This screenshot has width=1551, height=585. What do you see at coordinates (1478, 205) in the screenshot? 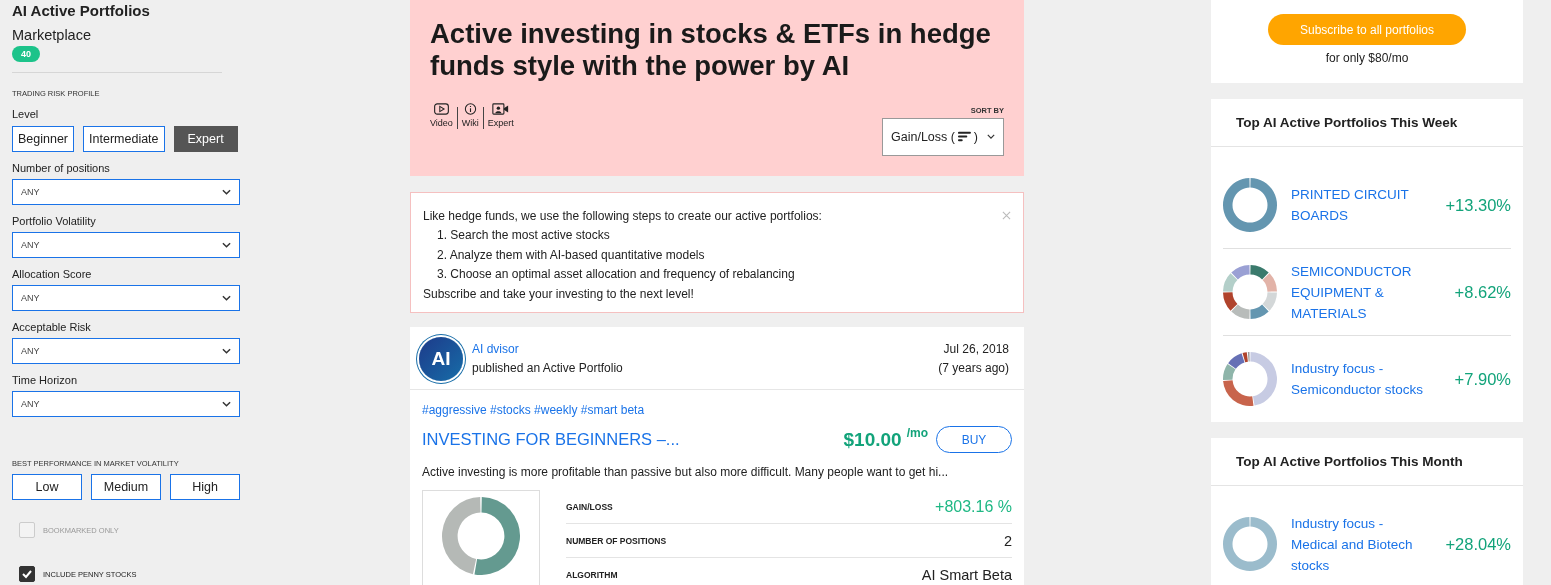
I see `gain-value: +13.30%` at bounding box center [1478, 205].